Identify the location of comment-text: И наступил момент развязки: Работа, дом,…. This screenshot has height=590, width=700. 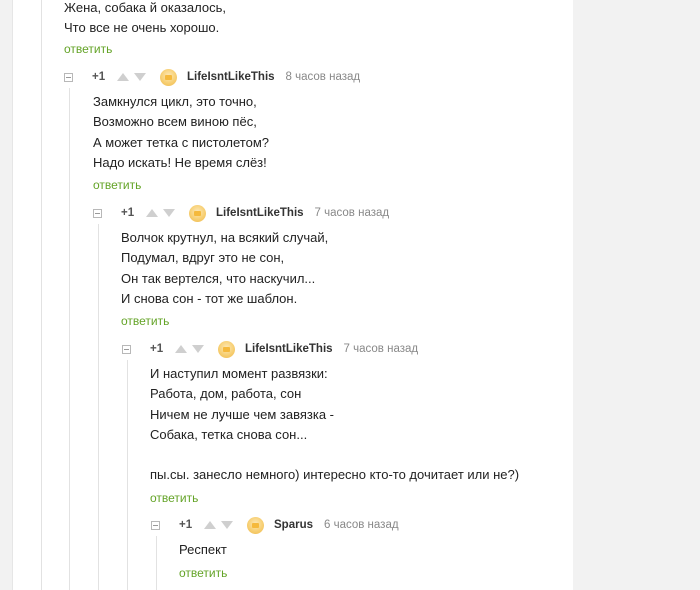
(335, 424).